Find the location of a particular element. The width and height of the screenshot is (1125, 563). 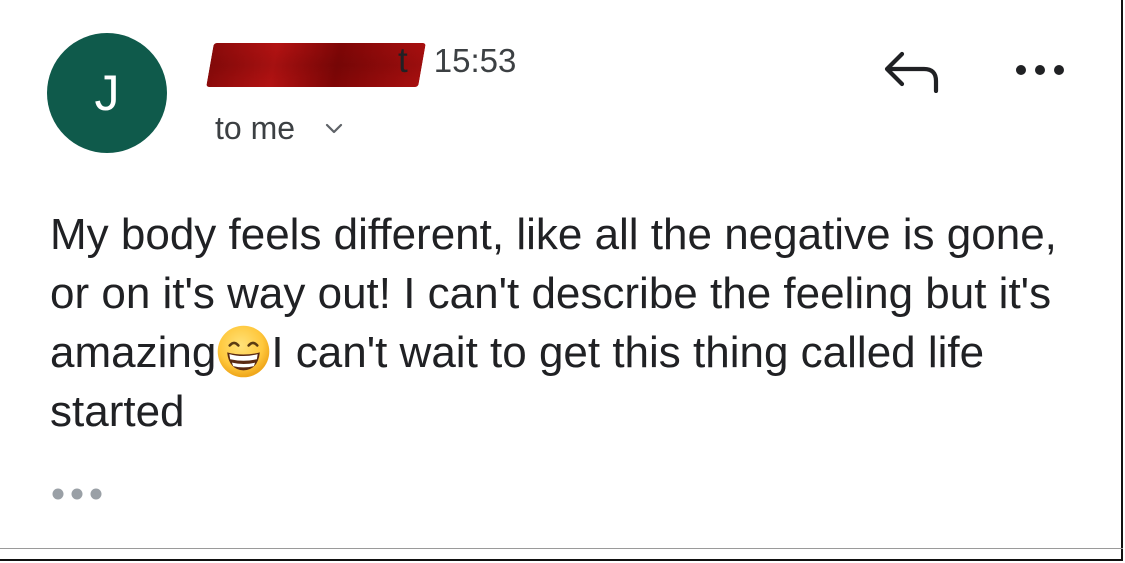

recipient-label: to me is located at coordinates (255, 128).